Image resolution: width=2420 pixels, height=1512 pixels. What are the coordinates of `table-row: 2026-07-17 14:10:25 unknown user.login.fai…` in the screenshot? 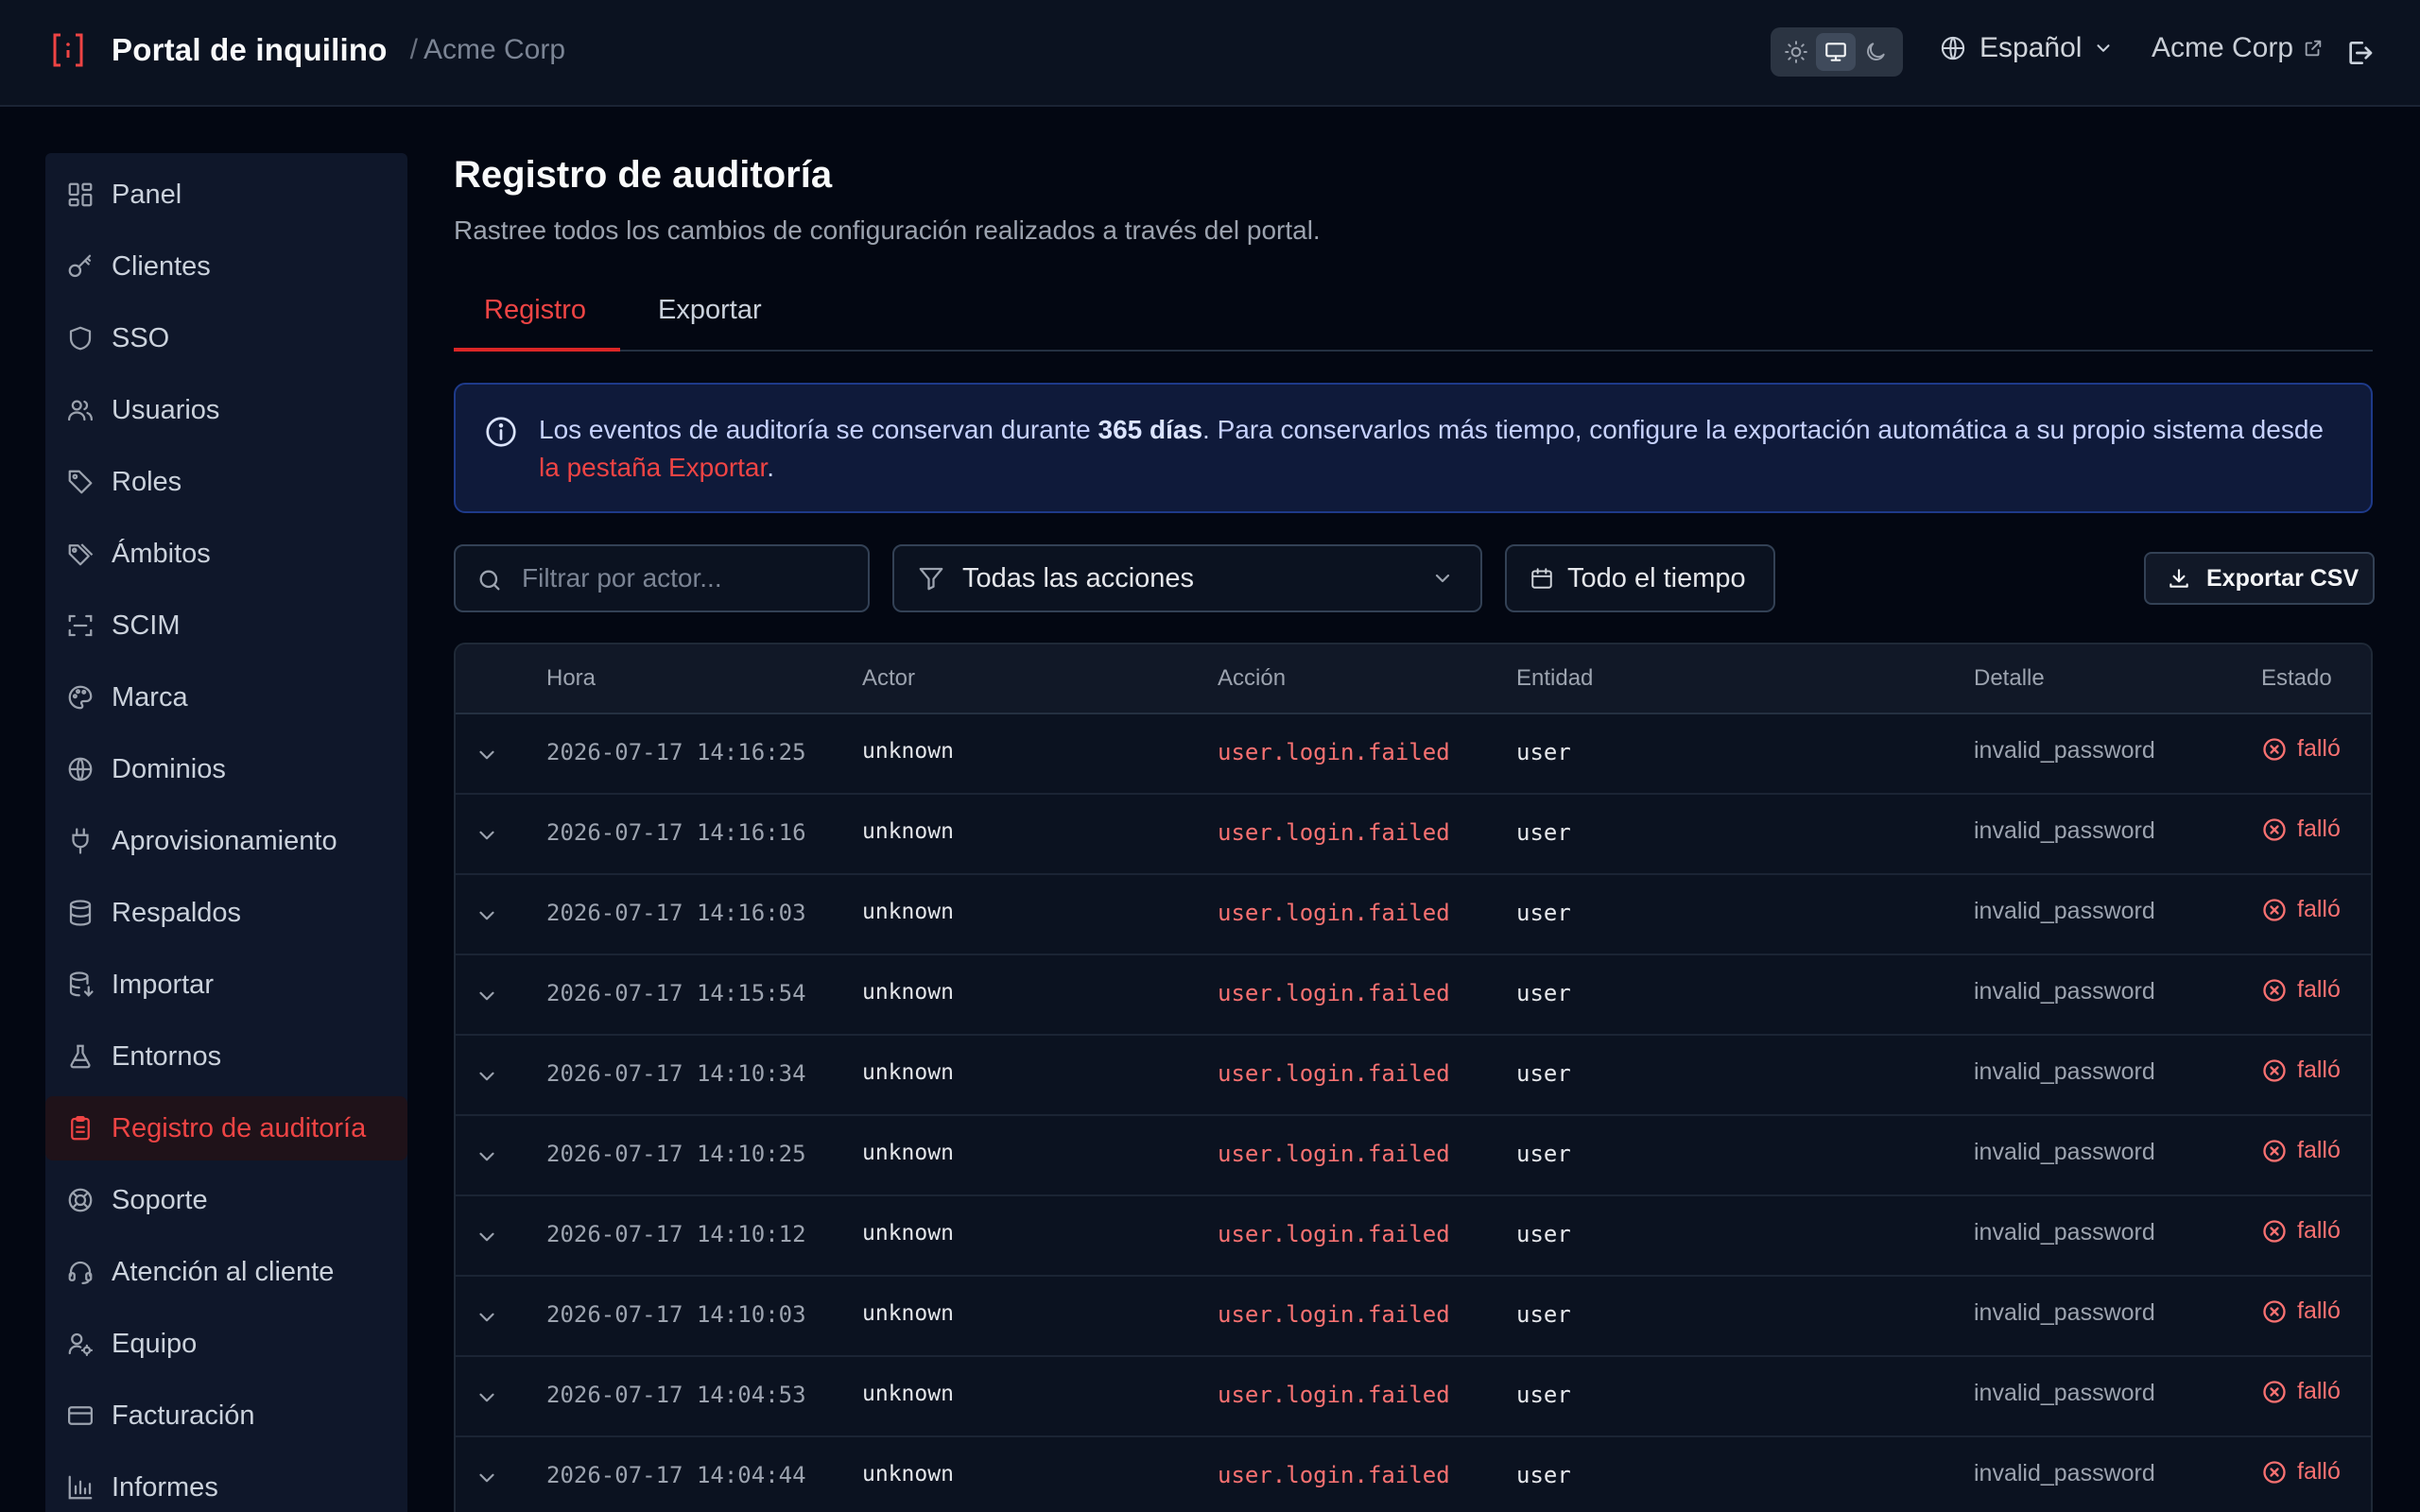 It's located at (1413, 1156).